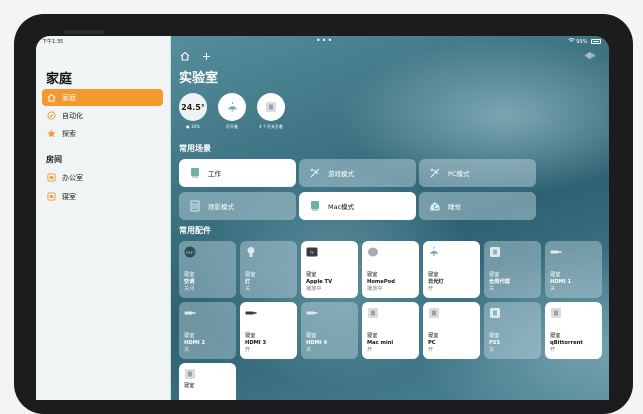 This screenshot has width=643, height=414. What do you see at coordinates (102, 133) in the screenshot?
I see `sidebar-item-discover: 探索` at bounding box center [102, 133].